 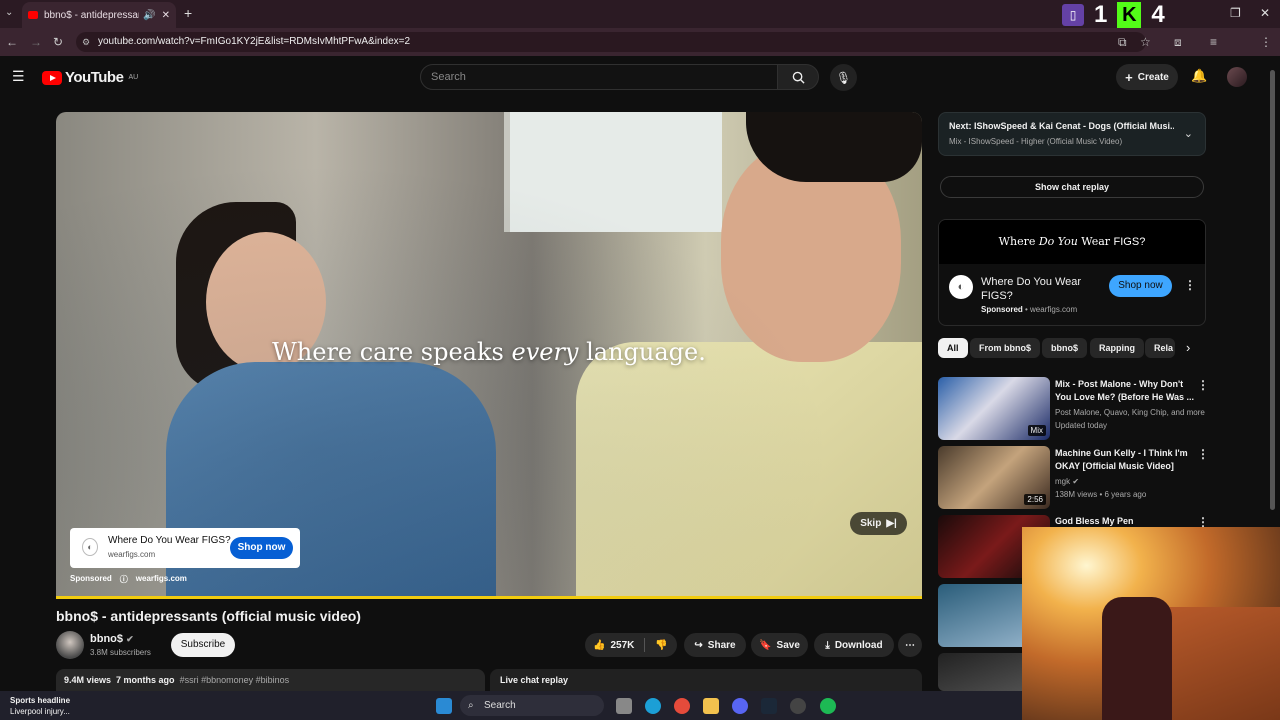 What do you see at coordinates (769, 706) in the screenshot?
I see `steam-icon` at bounding box center [769, 706].